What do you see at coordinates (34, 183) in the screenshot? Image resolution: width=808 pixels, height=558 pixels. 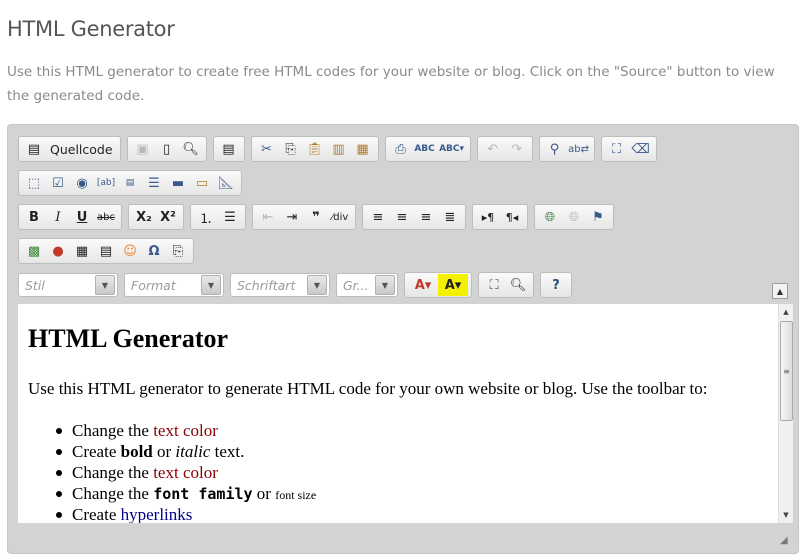 I see `form-icon: ⬚` at bounding box center [34, 183].